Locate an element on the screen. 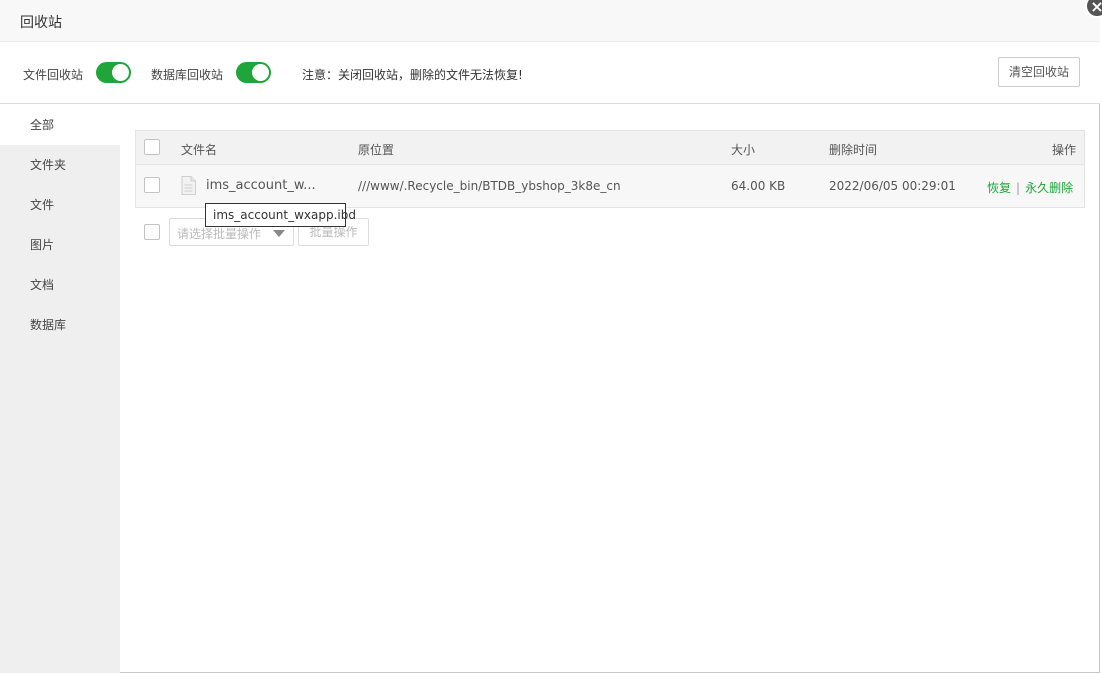  column-header-name: 文件名 is located at coordinates (199, 149).